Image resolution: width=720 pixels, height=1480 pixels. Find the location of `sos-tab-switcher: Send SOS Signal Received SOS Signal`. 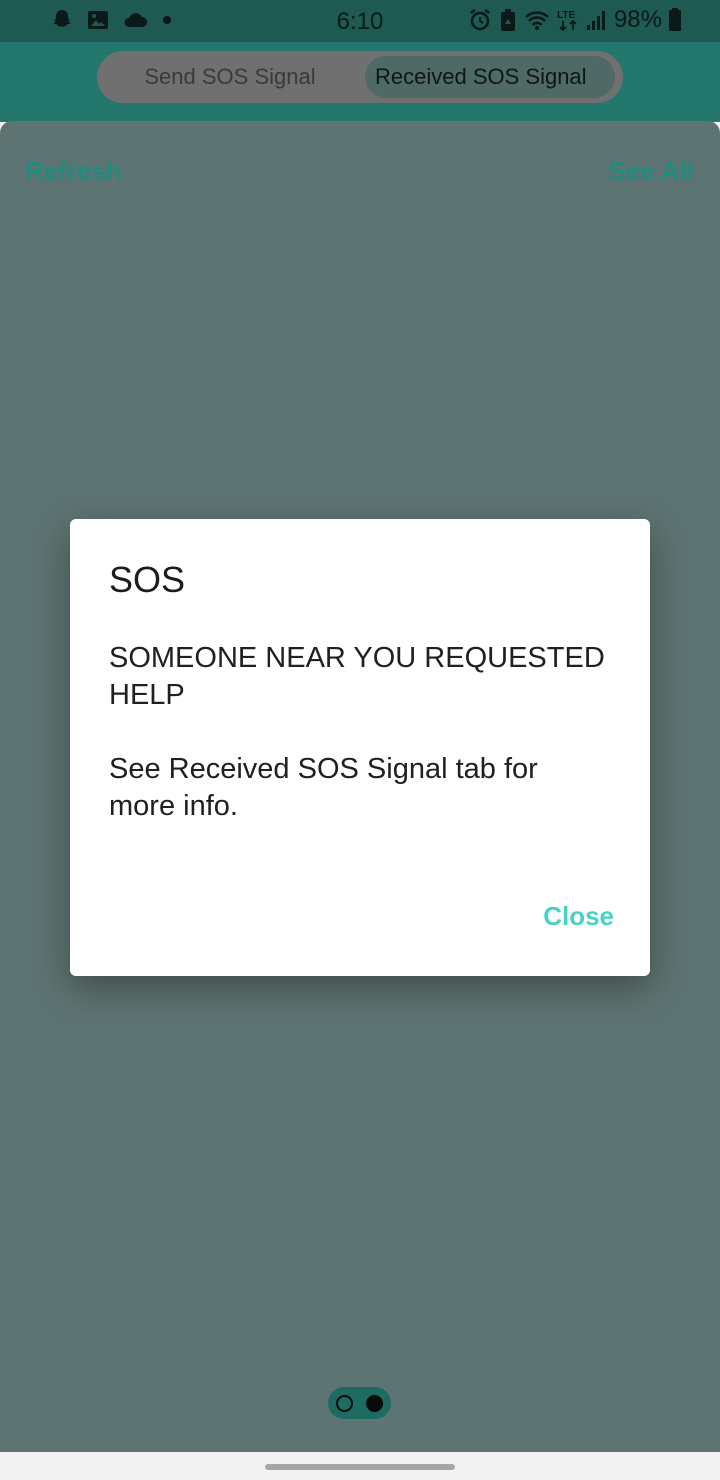

sos-tab-switcher: Send SOS Signal Received SOS Signal is located at coordinates (360, 77).